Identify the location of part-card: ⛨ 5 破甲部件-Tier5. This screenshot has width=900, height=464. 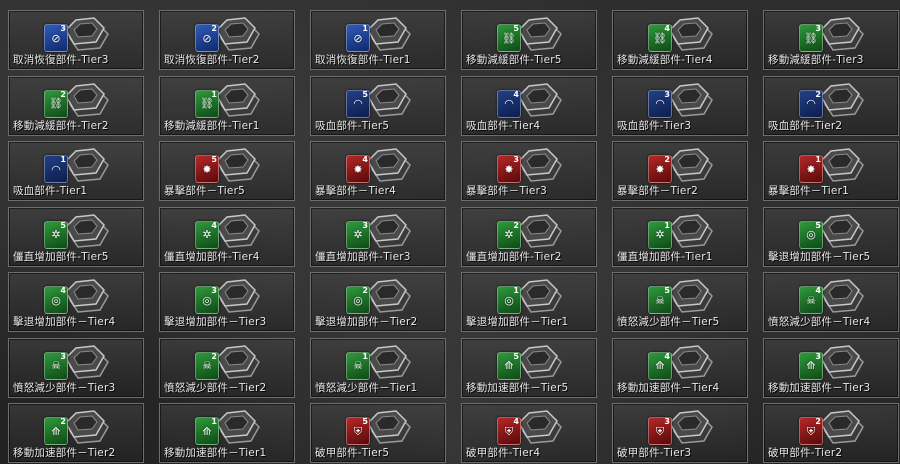
(378, 433).